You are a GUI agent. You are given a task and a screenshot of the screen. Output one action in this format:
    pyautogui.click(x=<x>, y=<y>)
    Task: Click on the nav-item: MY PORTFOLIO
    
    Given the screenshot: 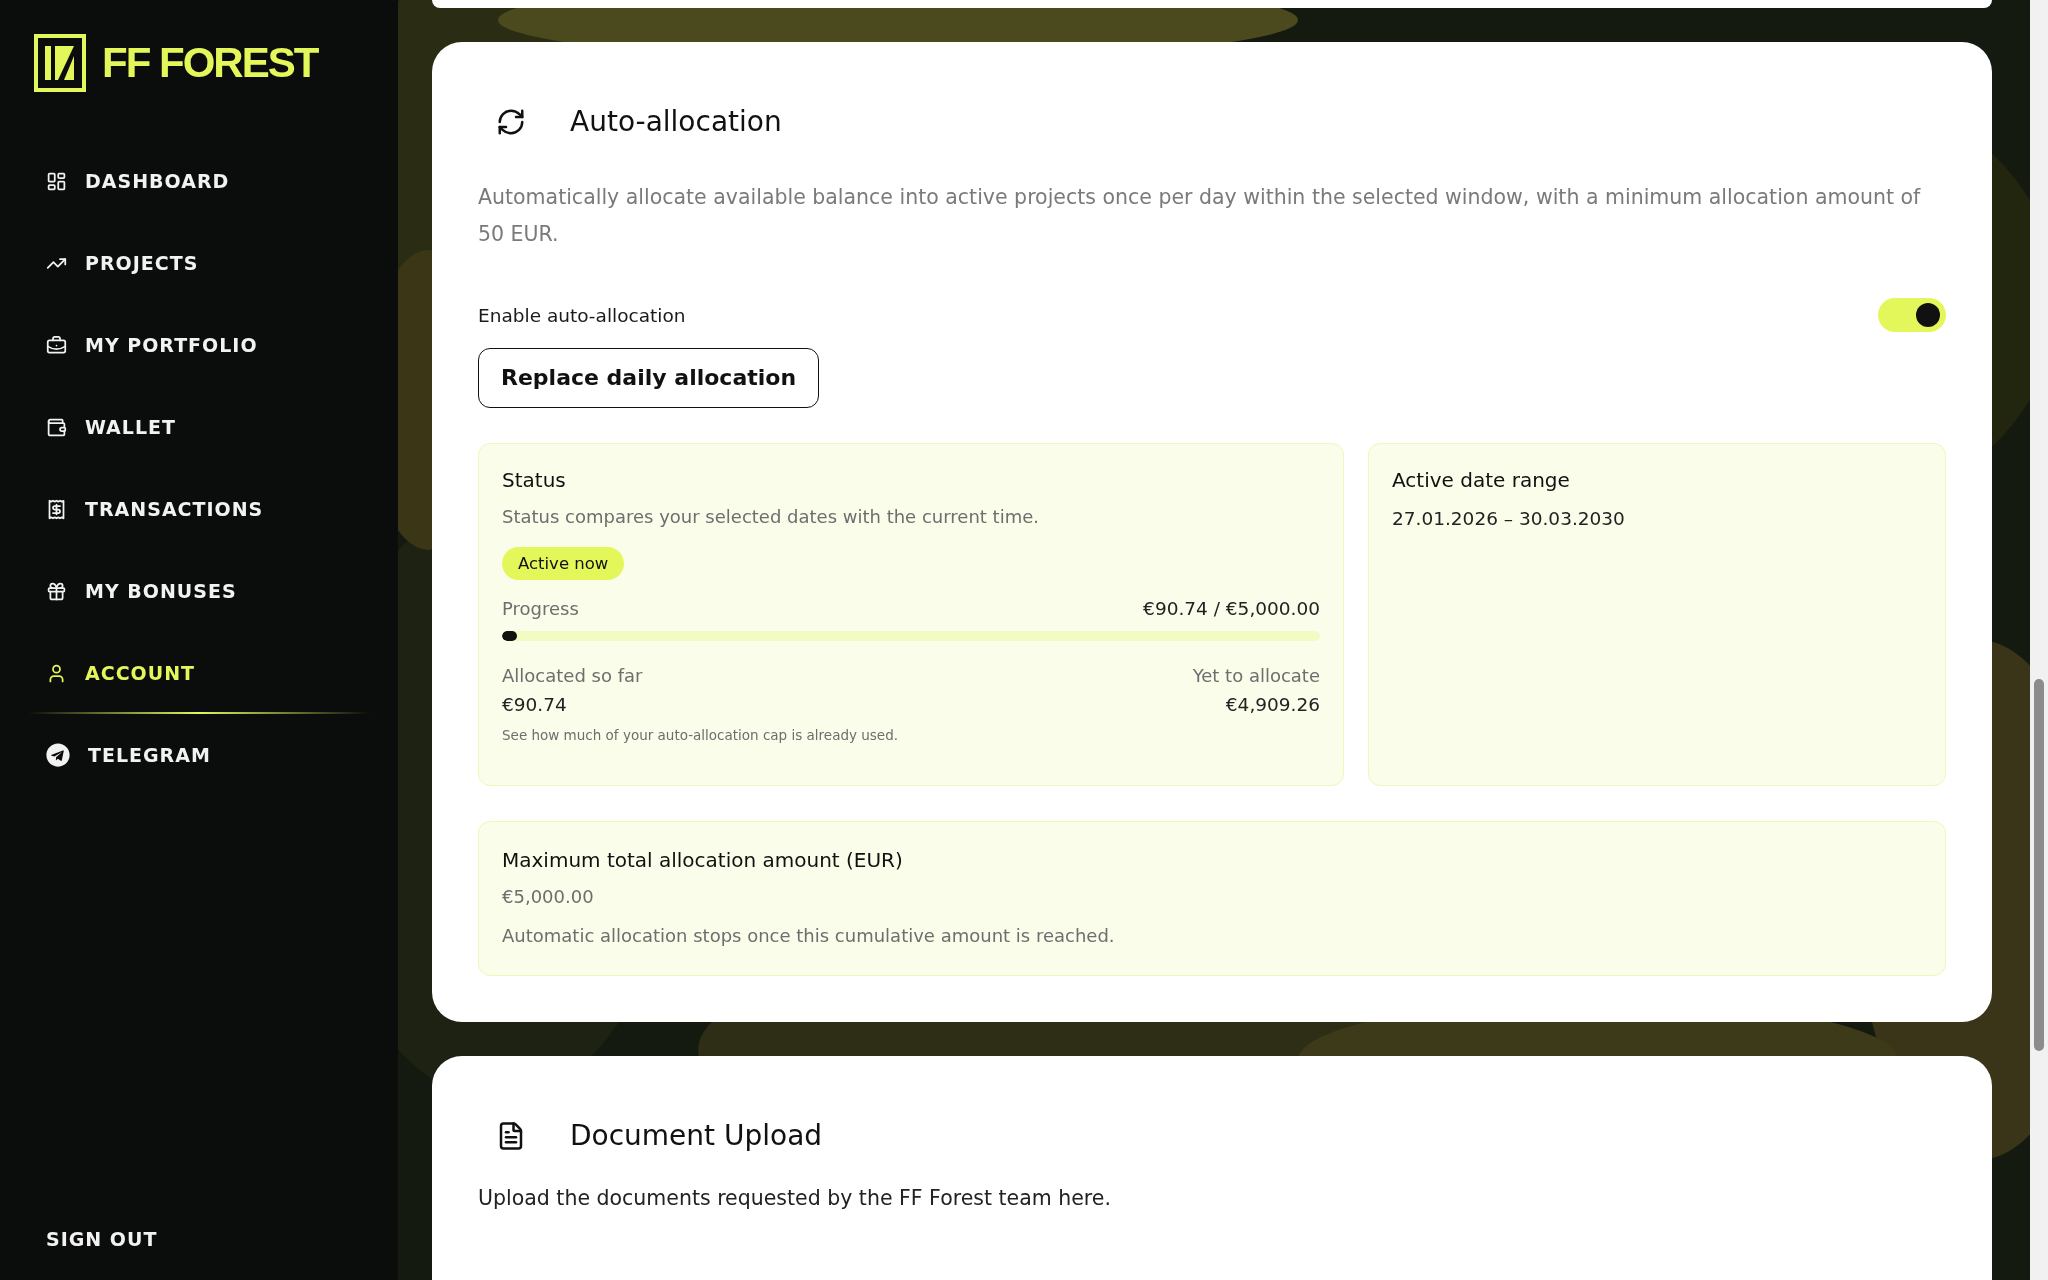 What is the action you would take?
    pyautogui.click(x=199, y=345)
    